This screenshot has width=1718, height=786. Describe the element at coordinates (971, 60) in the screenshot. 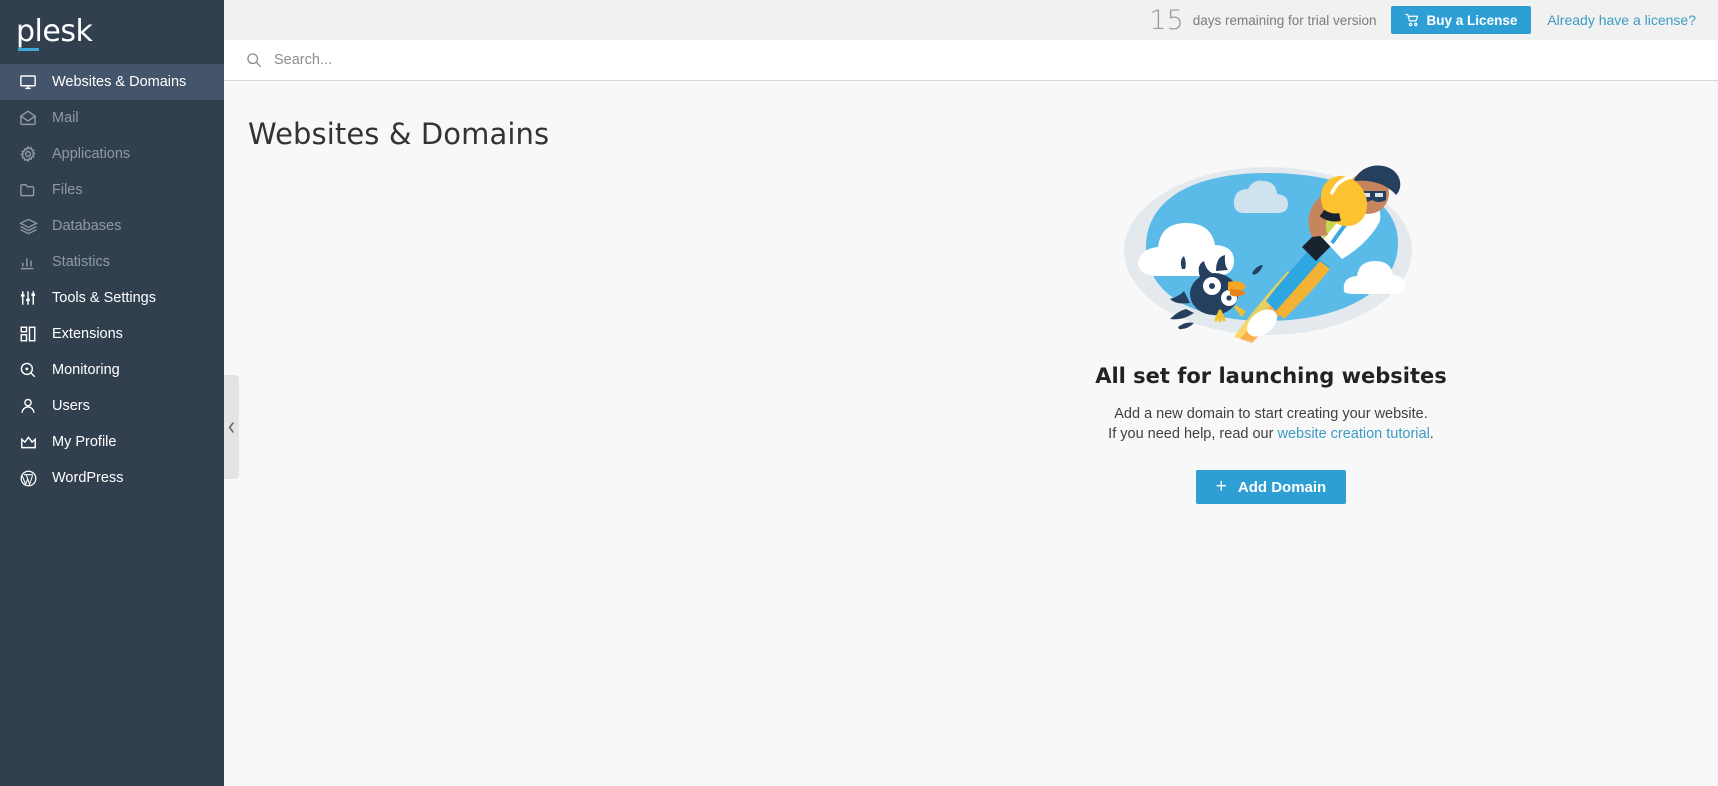

I see `search-bar` at that location.